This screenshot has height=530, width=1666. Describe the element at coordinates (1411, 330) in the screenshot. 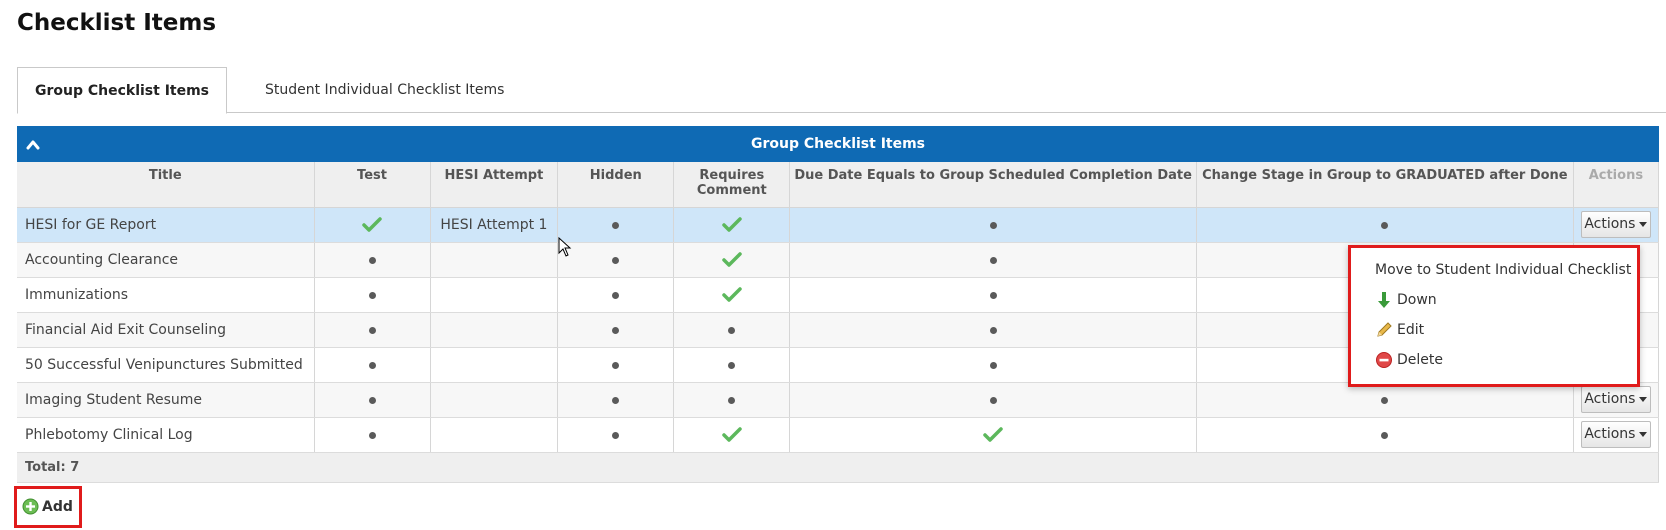

I see `menu-item-label: Edit` at that location.